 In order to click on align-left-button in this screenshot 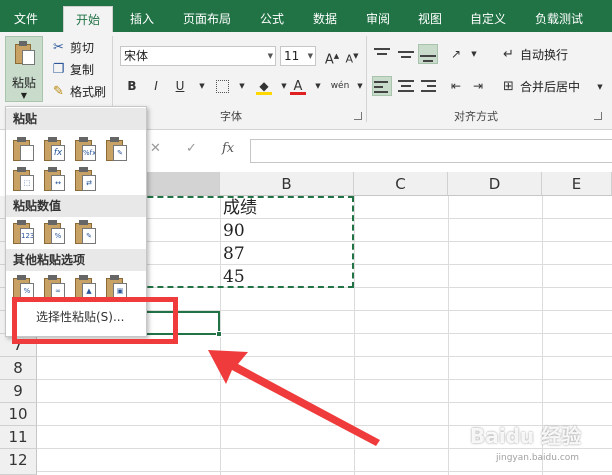, I will do `click(382, 86)`.